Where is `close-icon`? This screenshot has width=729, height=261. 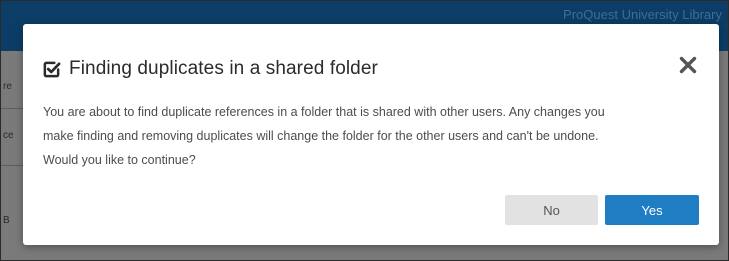 close-icon is located at coordinates (688, 65).